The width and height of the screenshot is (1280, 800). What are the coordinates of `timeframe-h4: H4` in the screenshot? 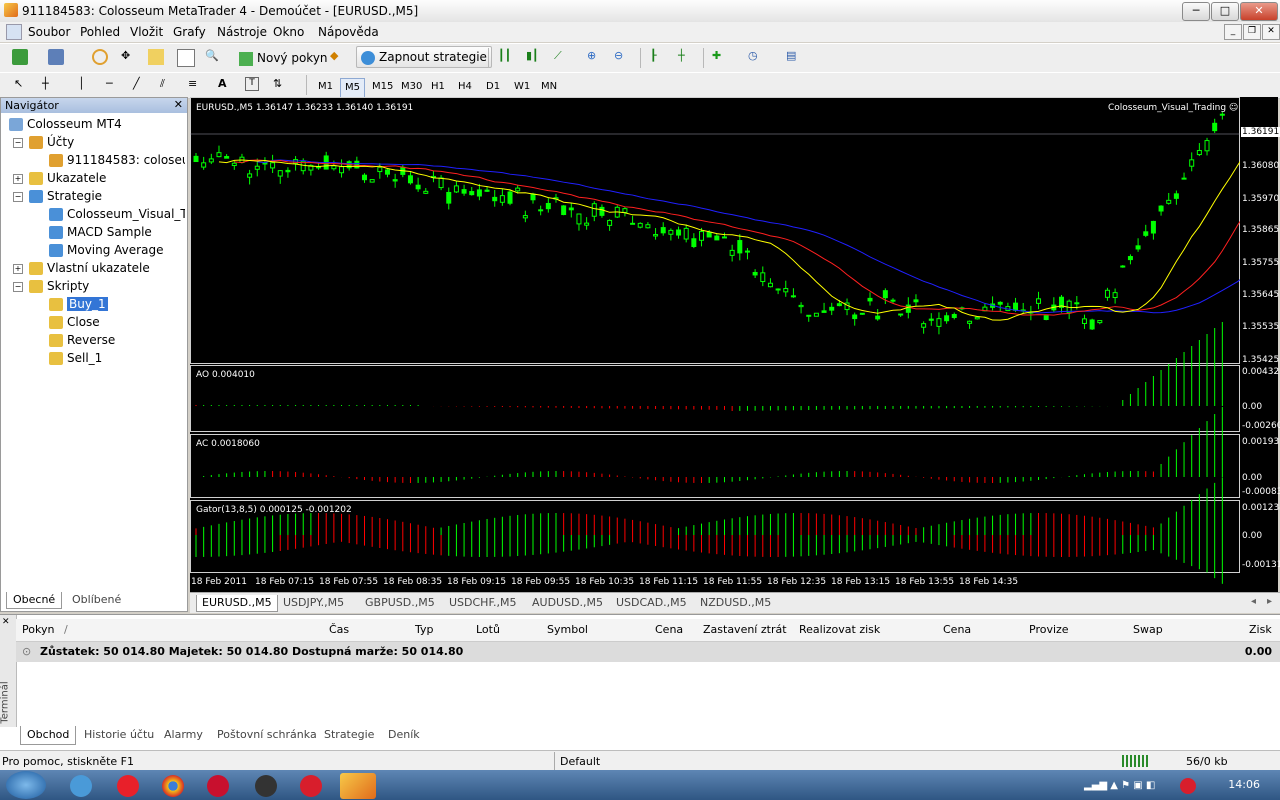 It's located at (465, 87).